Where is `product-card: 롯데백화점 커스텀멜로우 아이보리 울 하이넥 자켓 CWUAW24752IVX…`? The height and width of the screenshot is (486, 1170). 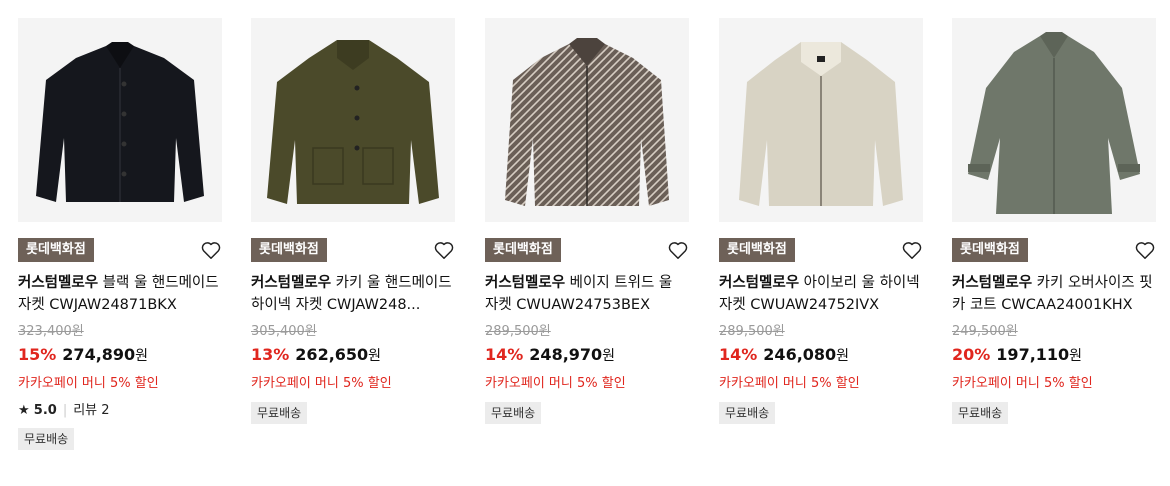 product-card: 롯데백화점 커스텀멜로우 아이보리 울 하이넥 자켓 CWUAW24752IVX… is located at coordinates (821, 221).